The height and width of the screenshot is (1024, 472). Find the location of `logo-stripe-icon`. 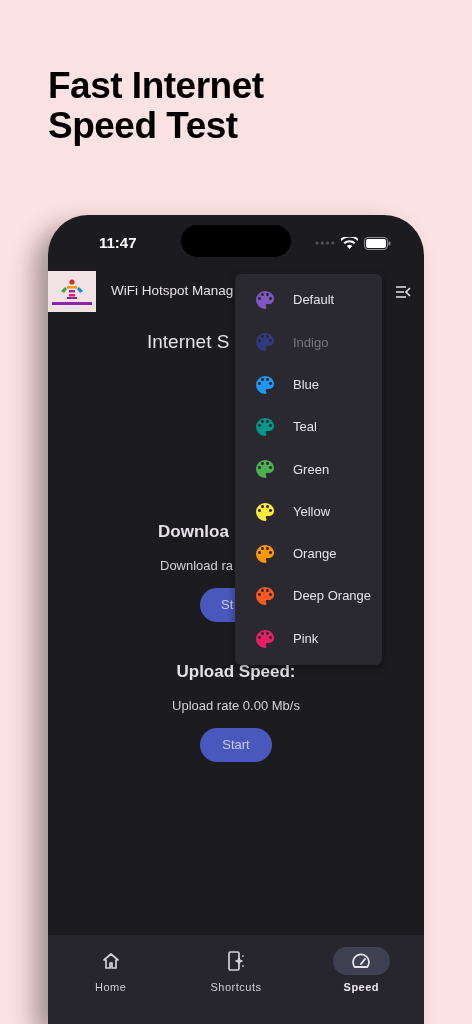

logo-stripe-icon is located at coordinates (72, 303).